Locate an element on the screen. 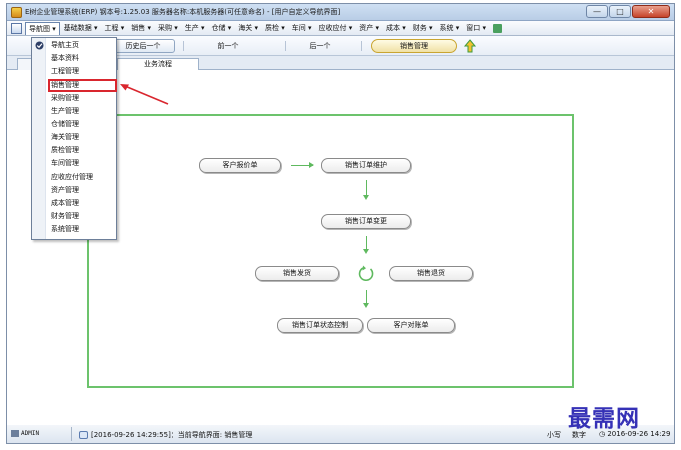 The height and width of the screenshot is (450, 681). check-icon is located at coordinates (39, 45).